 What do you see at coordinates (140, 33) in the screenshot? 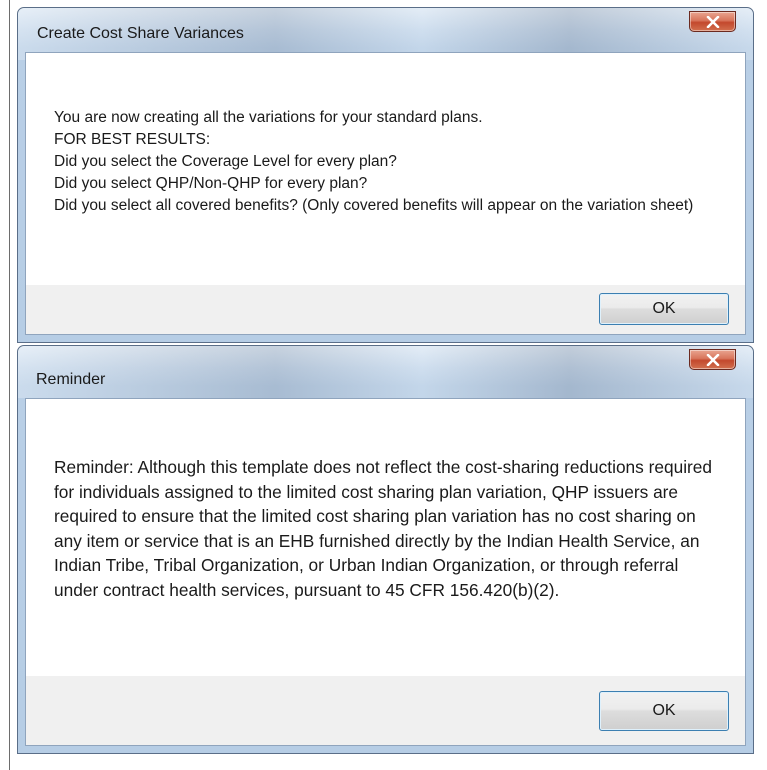
I see `dialog-title: Create Cost Share Variances` at bounding box center [140, 33].